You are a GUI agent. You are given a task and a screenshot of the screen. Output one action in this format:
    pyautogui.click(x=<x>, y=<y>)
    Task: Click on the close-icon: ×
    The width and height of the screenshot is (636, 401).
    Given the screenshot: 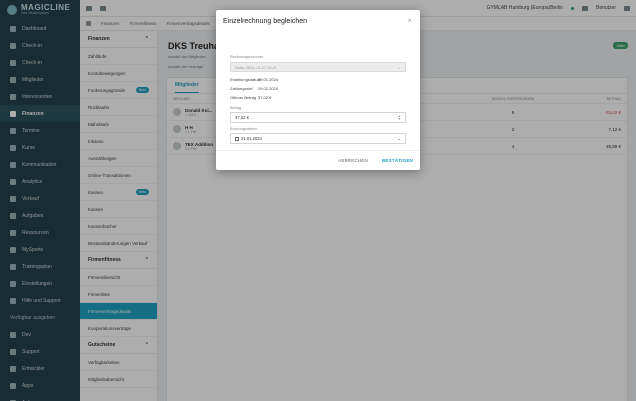 What is the action you would take?
    pyautogui.click(x=409, y=20)
    